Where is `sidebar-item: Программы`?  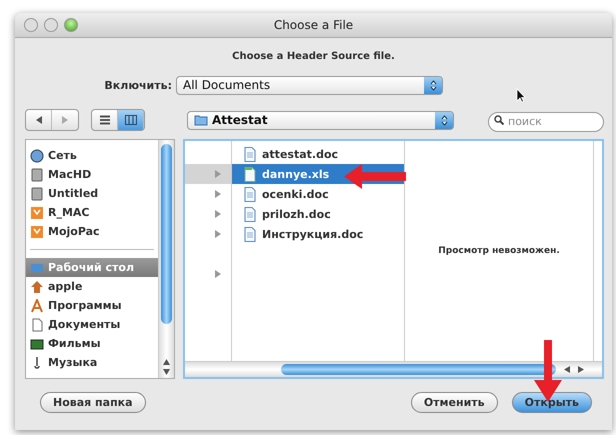
sidebar-item: Программы is located at coordinates (92, 305).